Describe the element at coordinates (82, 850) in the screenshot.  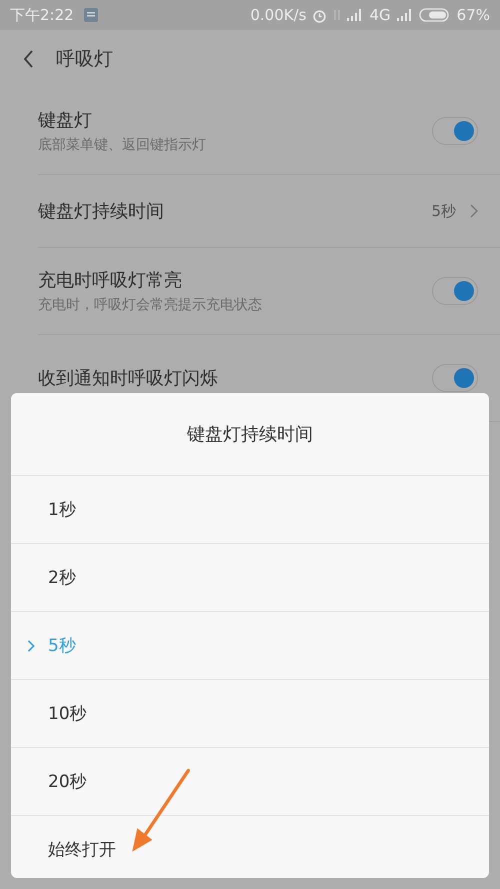
I see `option-label: 始终打开` at that location.